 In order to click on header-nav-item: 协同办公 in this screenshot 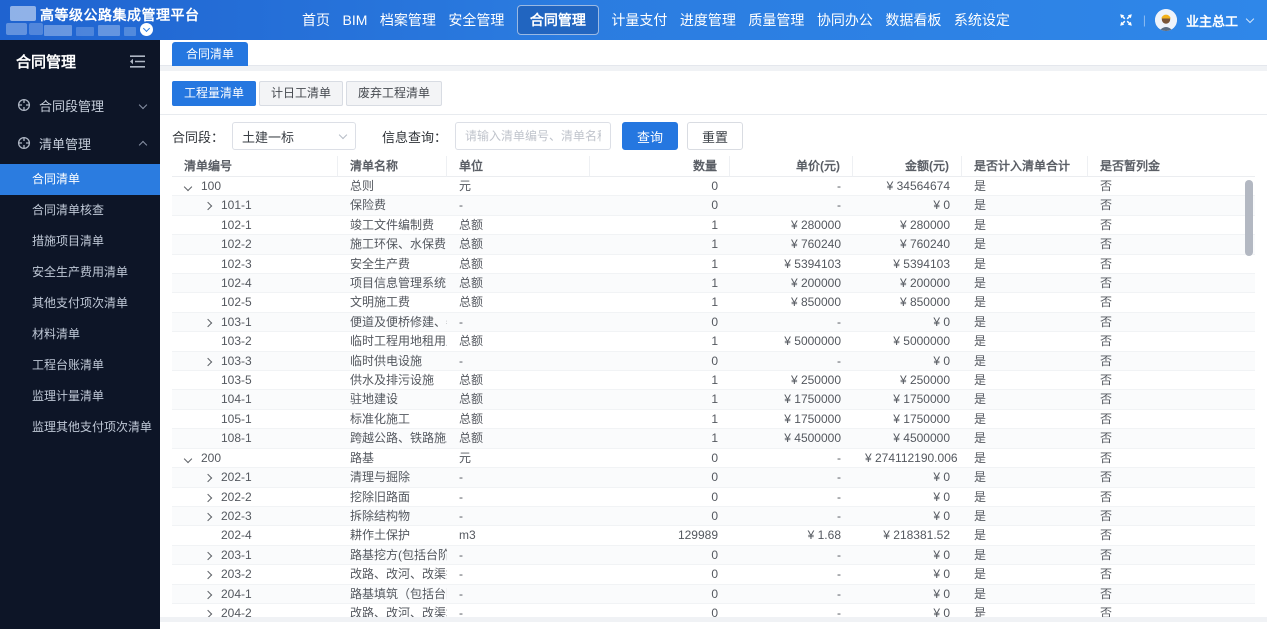, I will do `click(845, 20)`.